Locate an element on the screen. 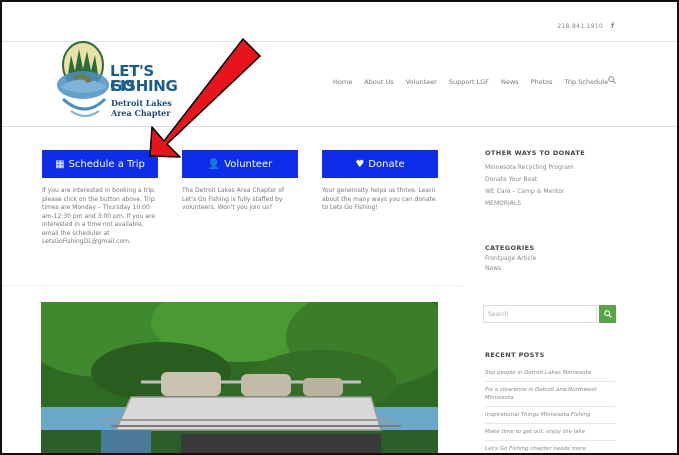 The image size is (679, 455). donate-link-we-care: WE Care – Camp & Mentor is located at coordinates (535, 192).